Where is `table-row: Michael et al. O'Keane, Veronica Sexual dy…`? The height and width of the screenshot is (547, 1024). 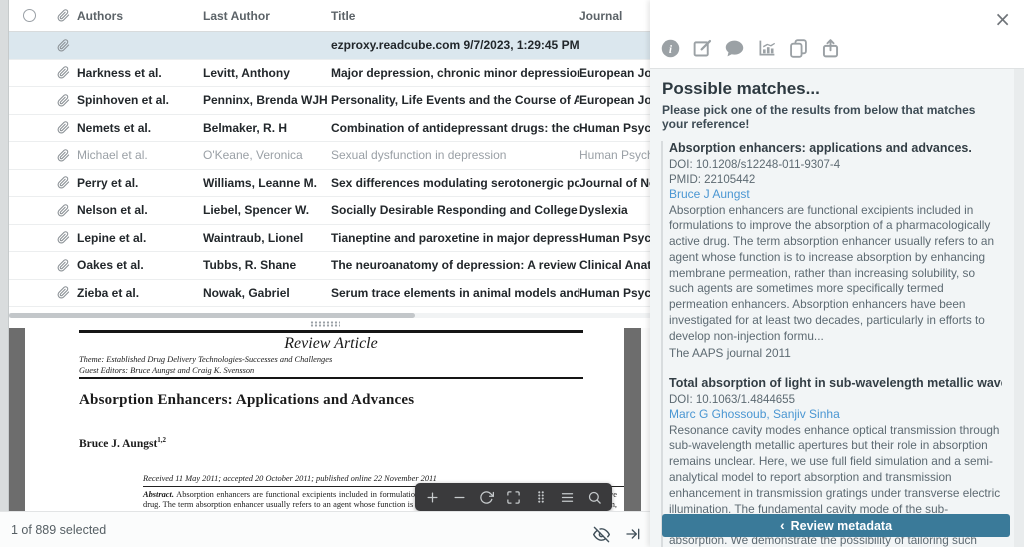 table-row: Michael et al. O'Keane, Veronica Sexual dy… is located at coordinates (329, 156).